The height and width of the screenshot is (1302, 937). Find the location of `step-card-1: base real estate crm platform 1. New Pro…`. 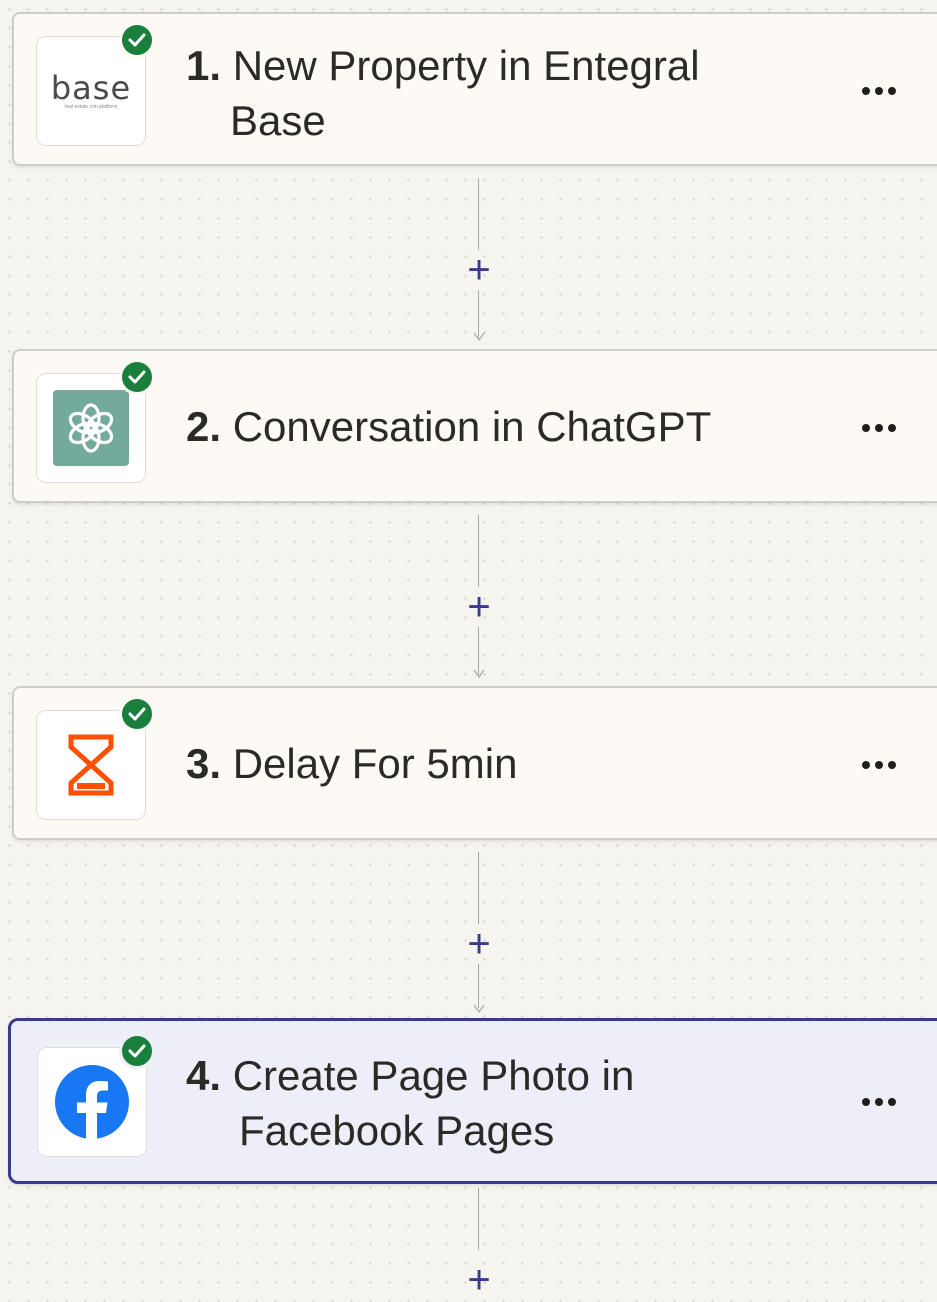

step-card-1: base real estate crm platform 1. New Pro… is located at coordinates (474, 89).